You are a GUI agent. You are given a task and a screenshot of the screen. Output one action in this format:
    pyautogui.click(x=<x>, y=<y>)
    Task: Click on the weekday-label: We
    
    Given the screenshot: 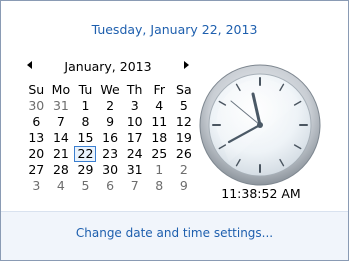 What is the action you would take?
    pyautogui.click(x=110, y=89)
    